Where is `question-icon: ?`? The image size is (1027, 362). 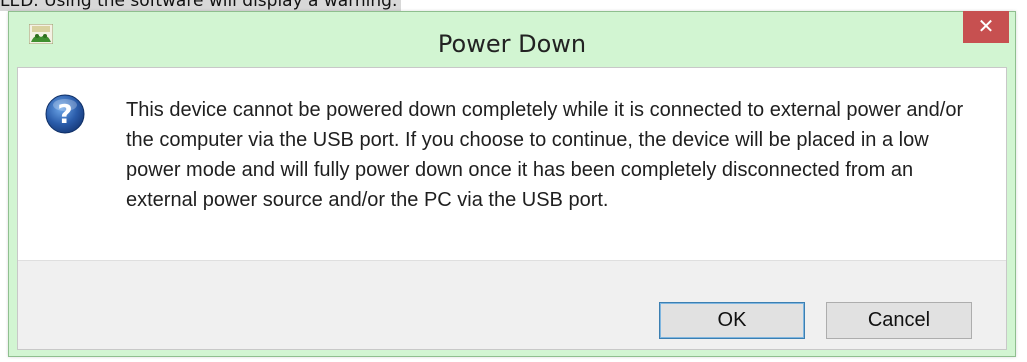
question-icon: ? is located at coordinates (65, 114).